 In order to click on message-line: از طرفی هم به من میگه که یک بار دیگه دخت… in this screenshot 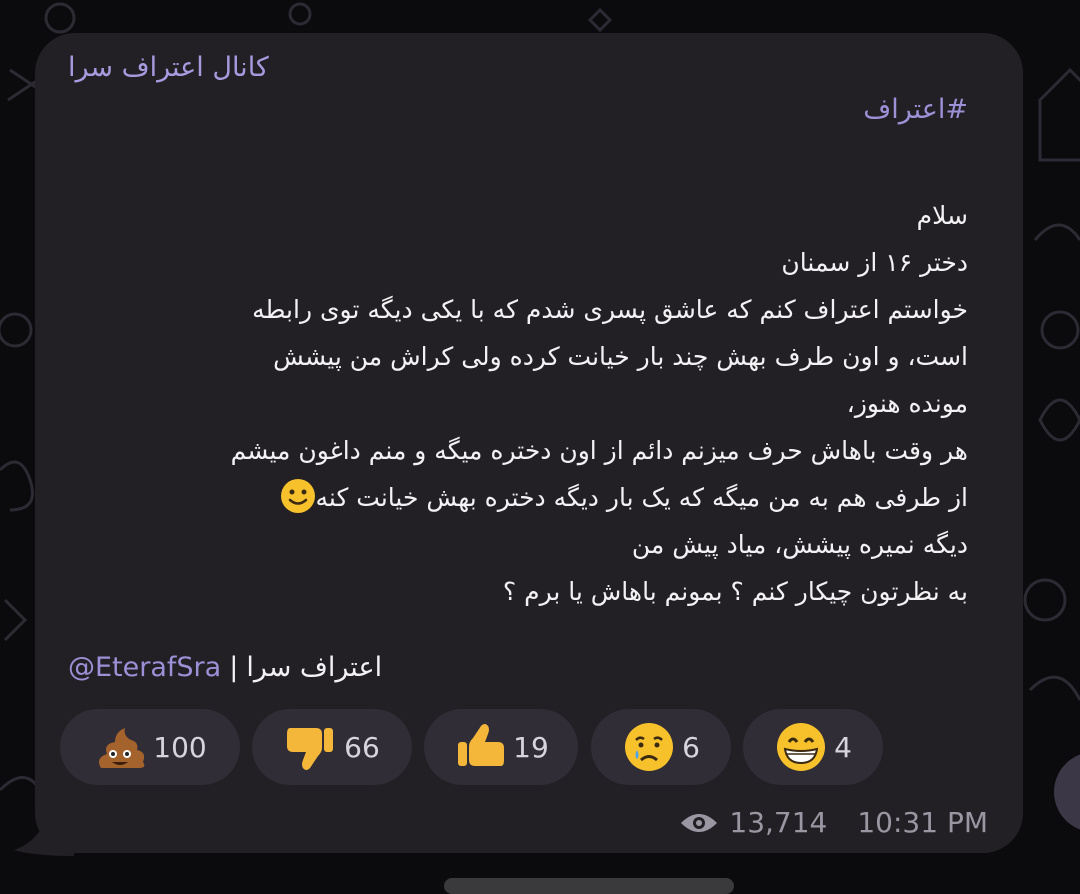, I will do `click(642, 497)`.